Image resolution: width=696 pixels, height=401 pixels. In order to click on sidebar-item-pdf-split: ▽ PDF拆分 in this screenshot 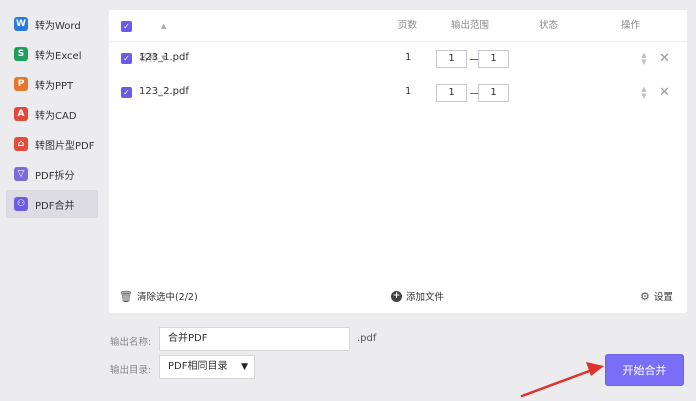, I will do `click(52, 174)`.